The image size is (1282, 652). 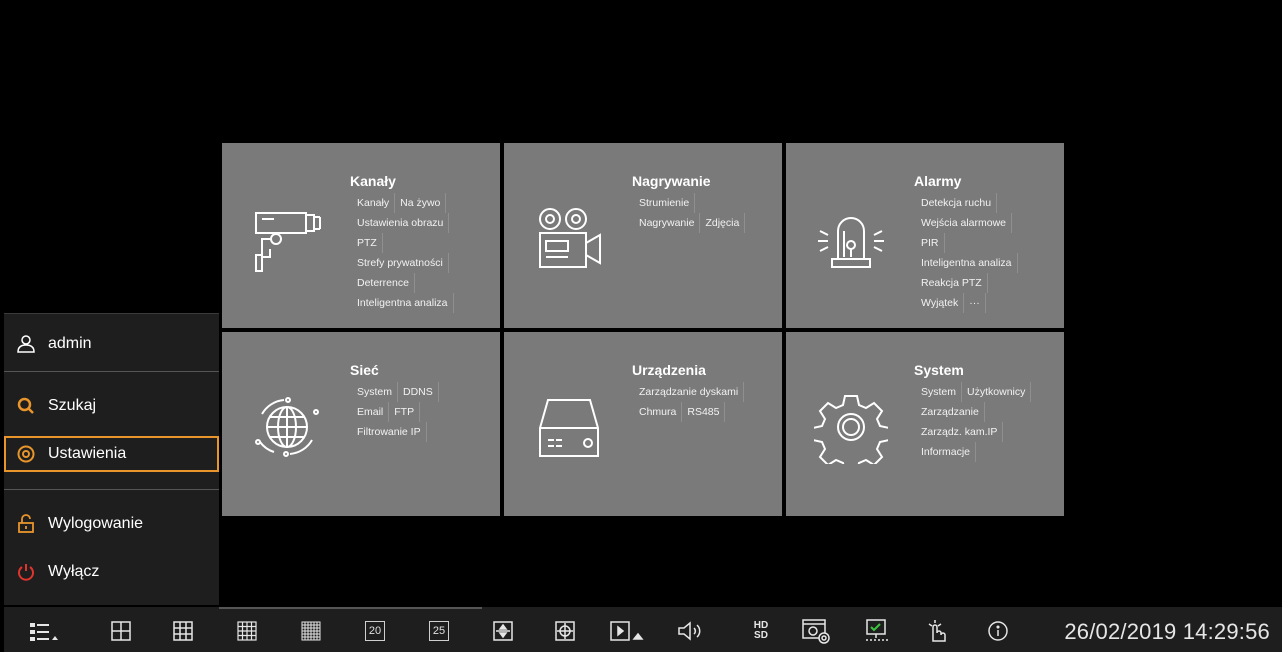 What do you see at coordinates (938, 181) in the screenshot?
I see `tile-title: Alarmy` at bounding box center [938, 181].